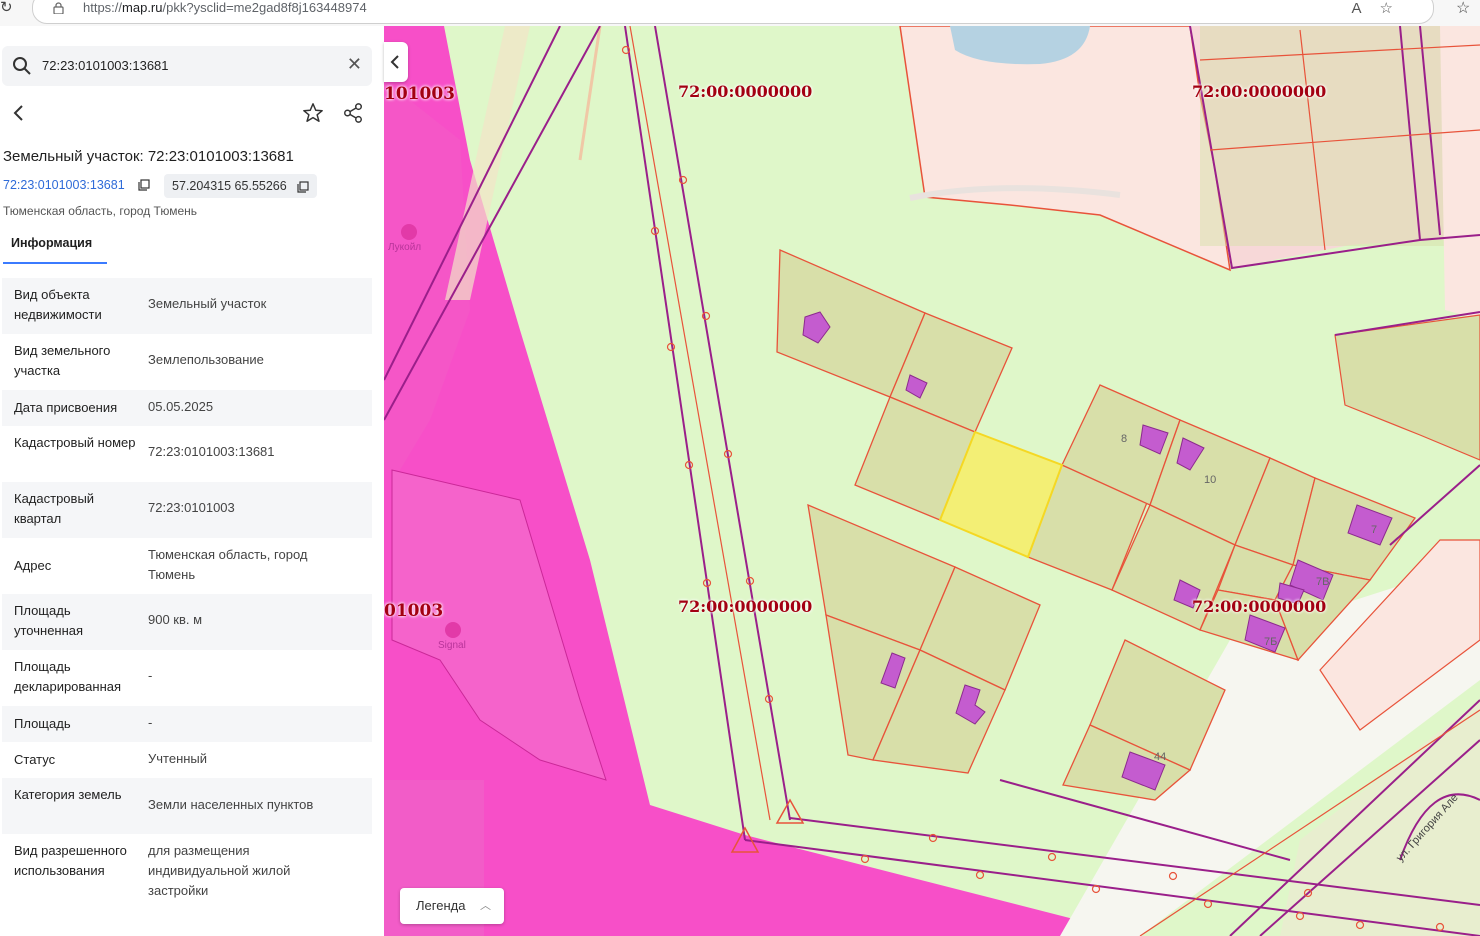 The height and width of the screenshot is (936, 1480). What do you see at coordinates (54, 508) in the screenshot?
I see `info-key: Кадастровый квартал` at bounding box center [54, 508].